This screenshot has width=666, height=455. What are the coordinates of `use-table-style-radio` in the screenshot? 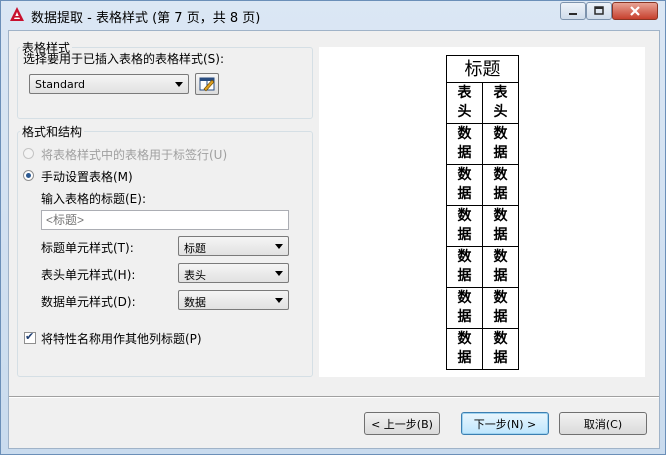 It's located at (28, 153).